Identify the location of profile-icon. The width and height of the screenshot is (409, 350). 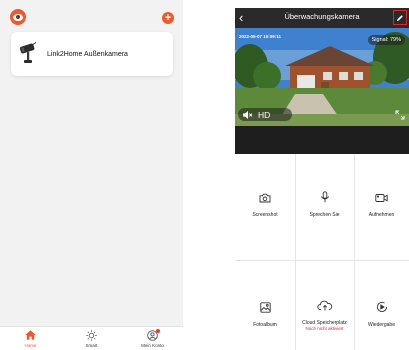
(153, 334).